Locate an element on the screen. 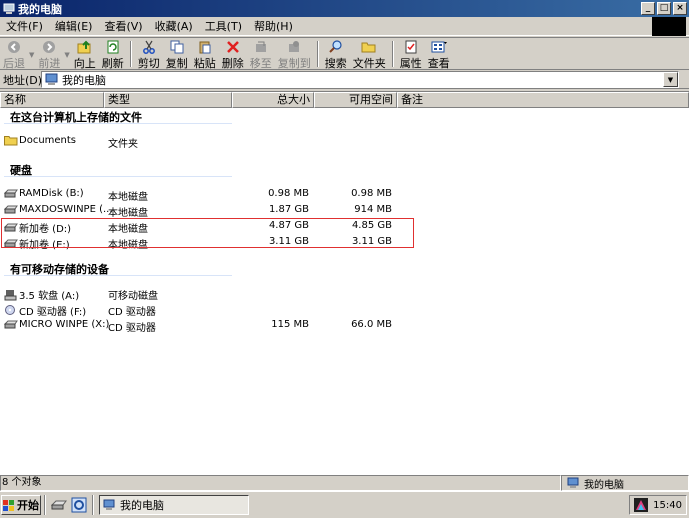 This screenshot has width=689, height=518. refresh-icon is located at coordinates (113, 47).